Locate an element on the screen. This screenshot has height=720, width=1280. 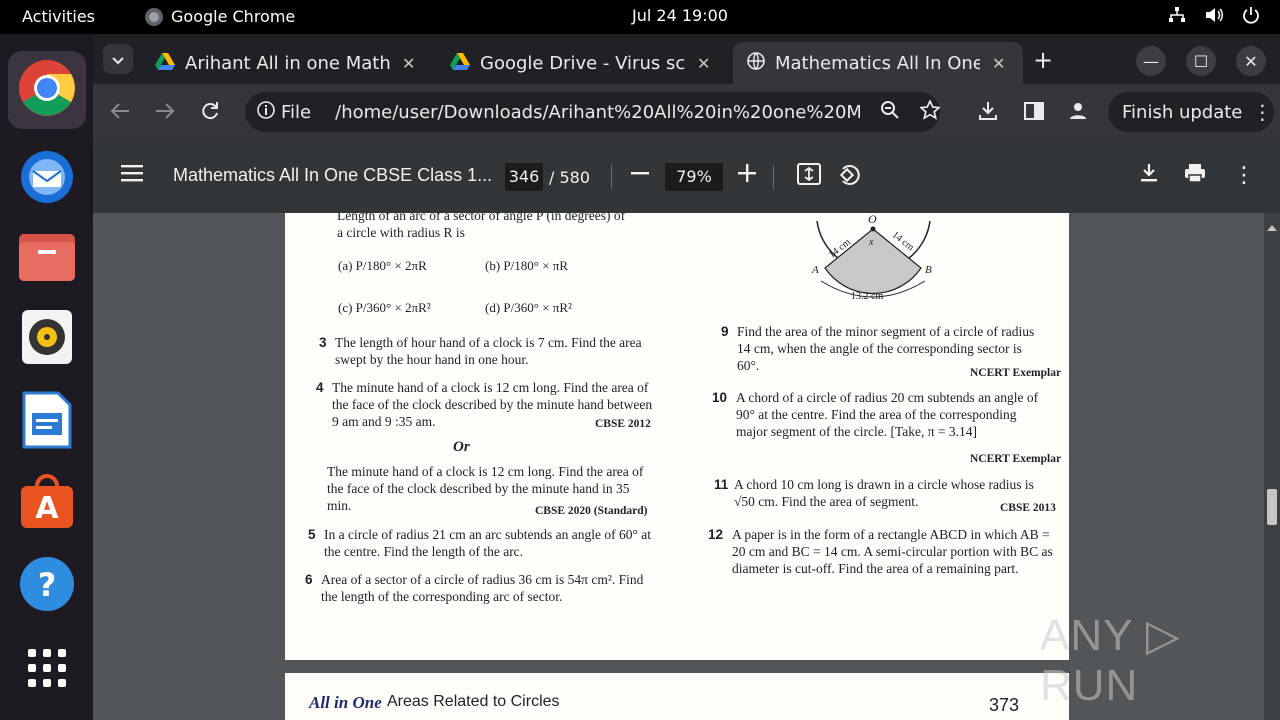
tab-search-button is located at coordinates (118, 59).